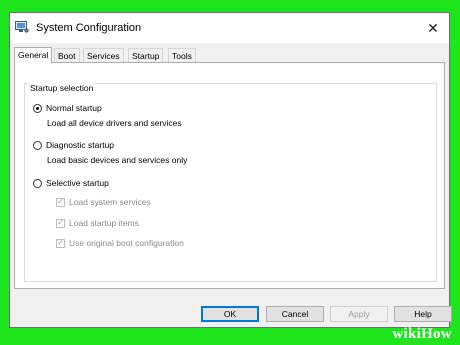 The image size is (460, 345). Describe the element at coordinates (359, 314) in the screenshot. I see `apply-button: Apply` at that location.